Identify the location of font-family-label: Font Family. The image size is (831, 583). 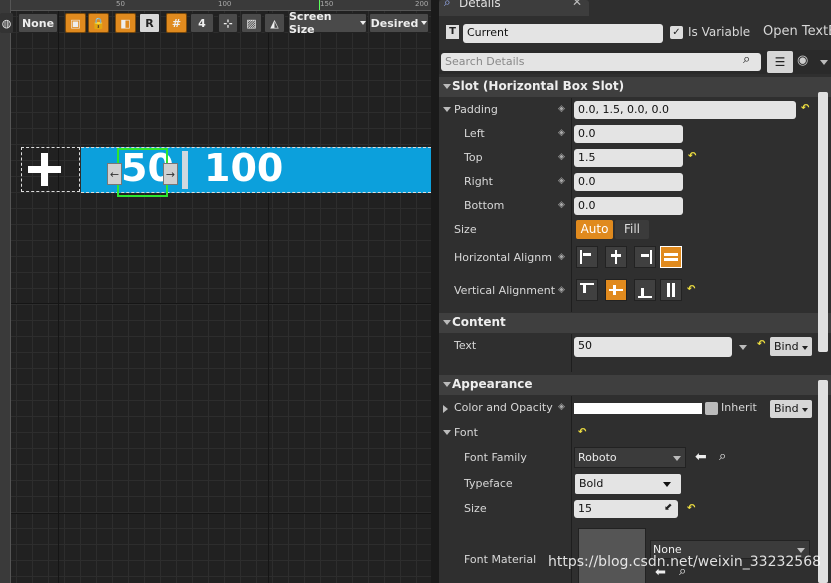
(495, 457).